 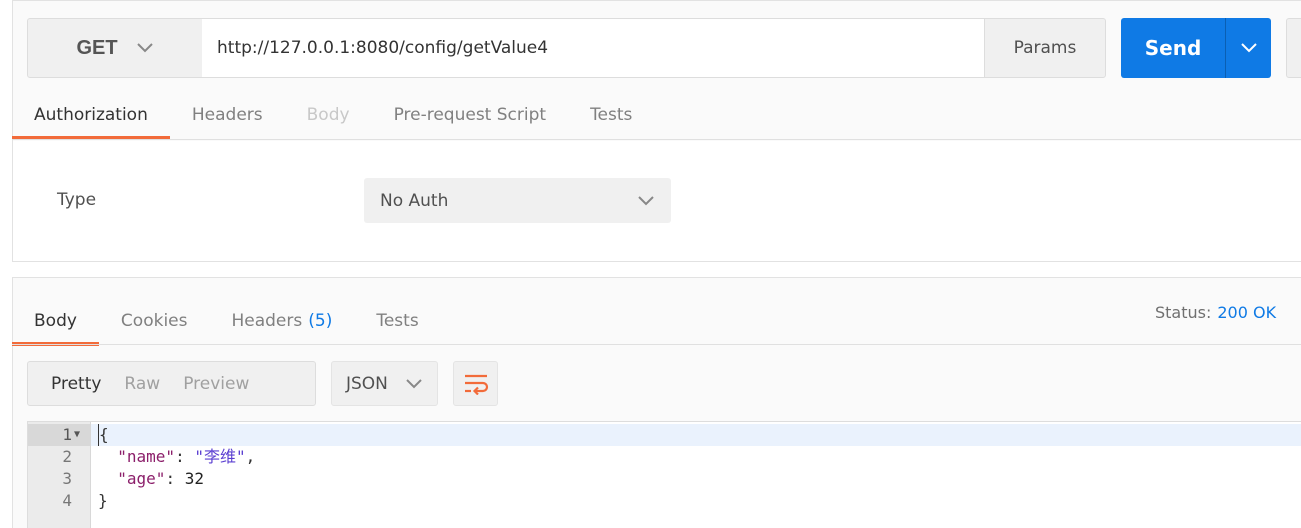 I want to click on tab-pre-request-script: Pre-request Script, so click(x=470, y=115).